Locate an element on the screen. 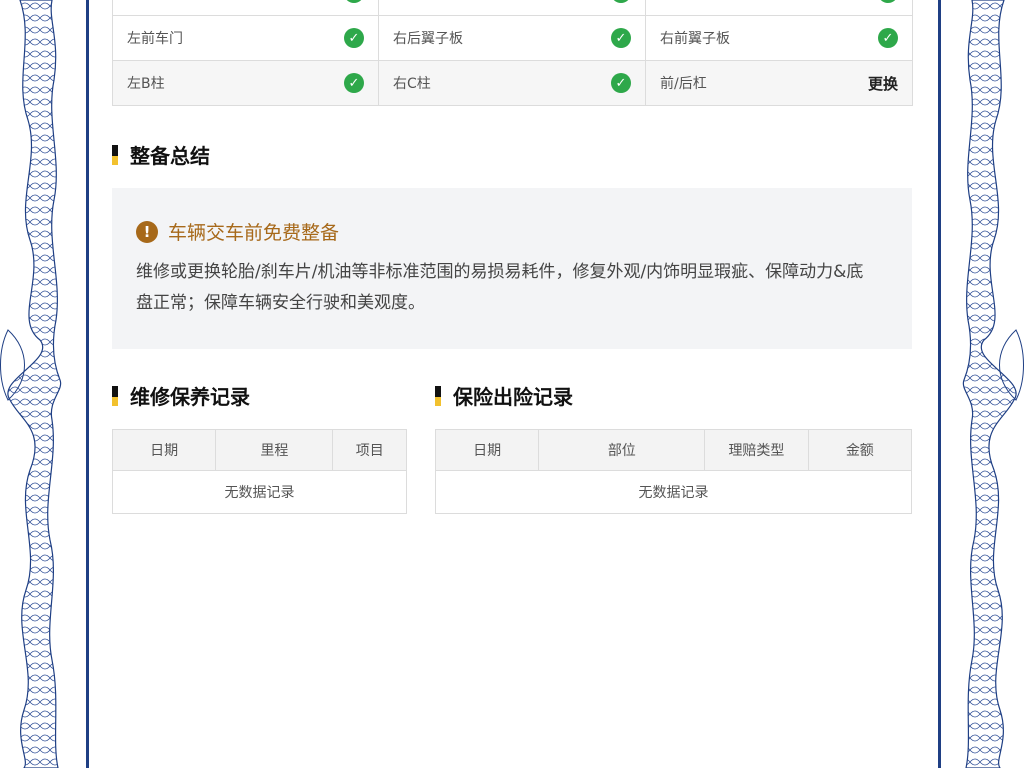  section-title-insurance: 保险出险记录 is located at coordinates (504, 395).